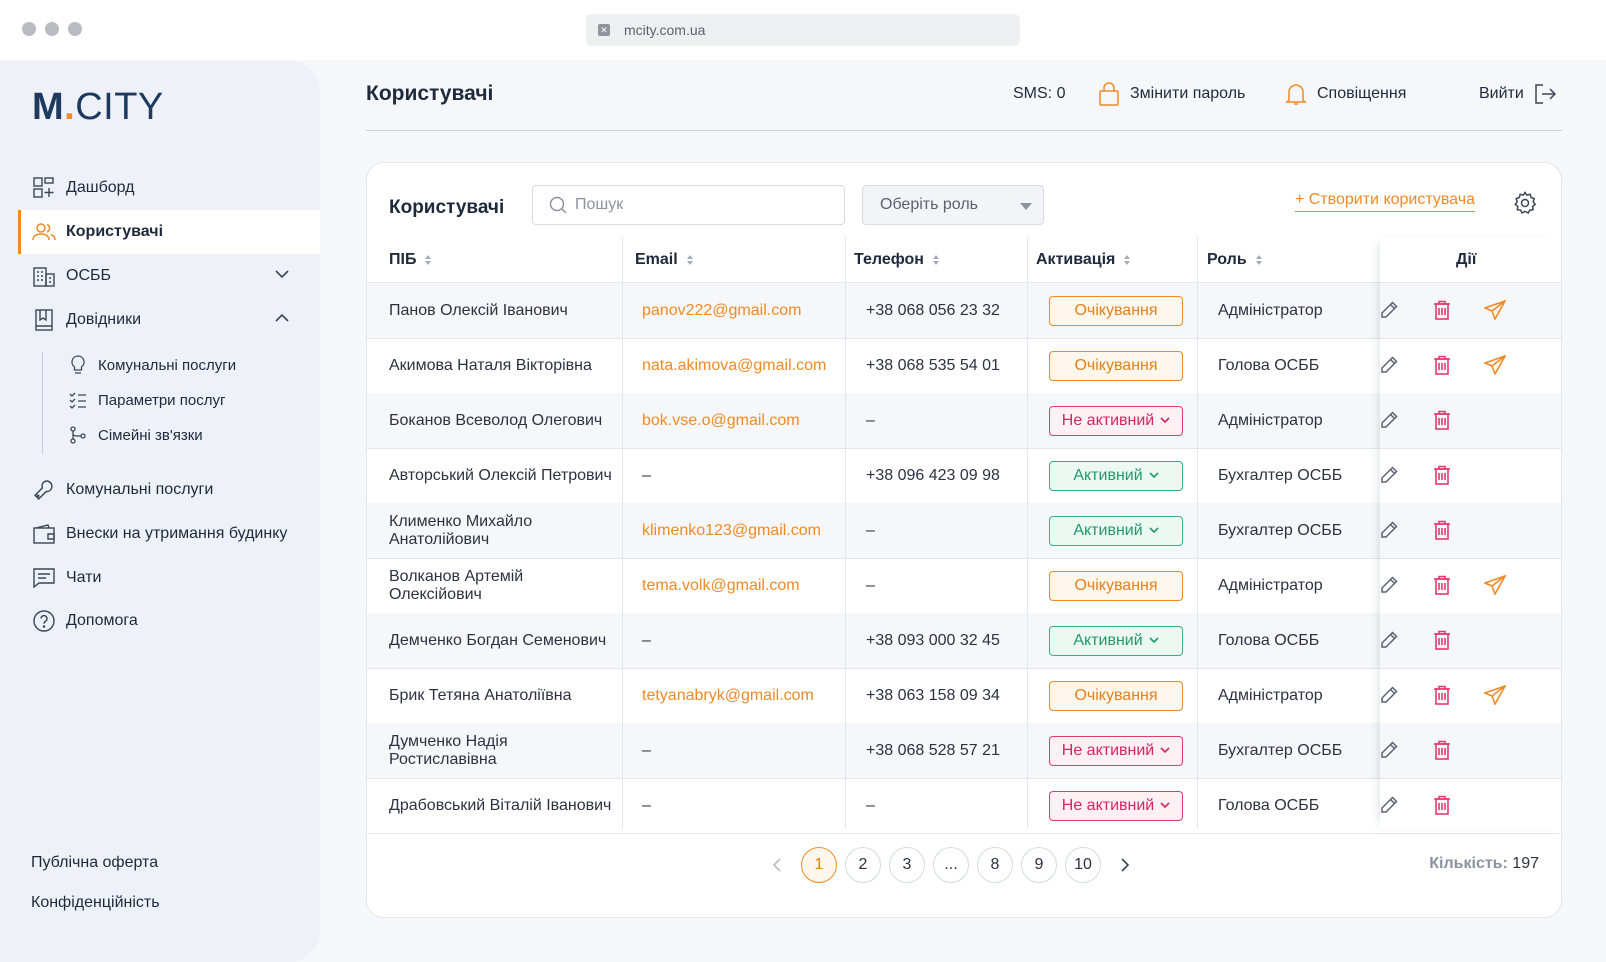 This screenshot has height=962, width=1606. I want to click on privacy-link: Конфіденційність, so click(95, 903).